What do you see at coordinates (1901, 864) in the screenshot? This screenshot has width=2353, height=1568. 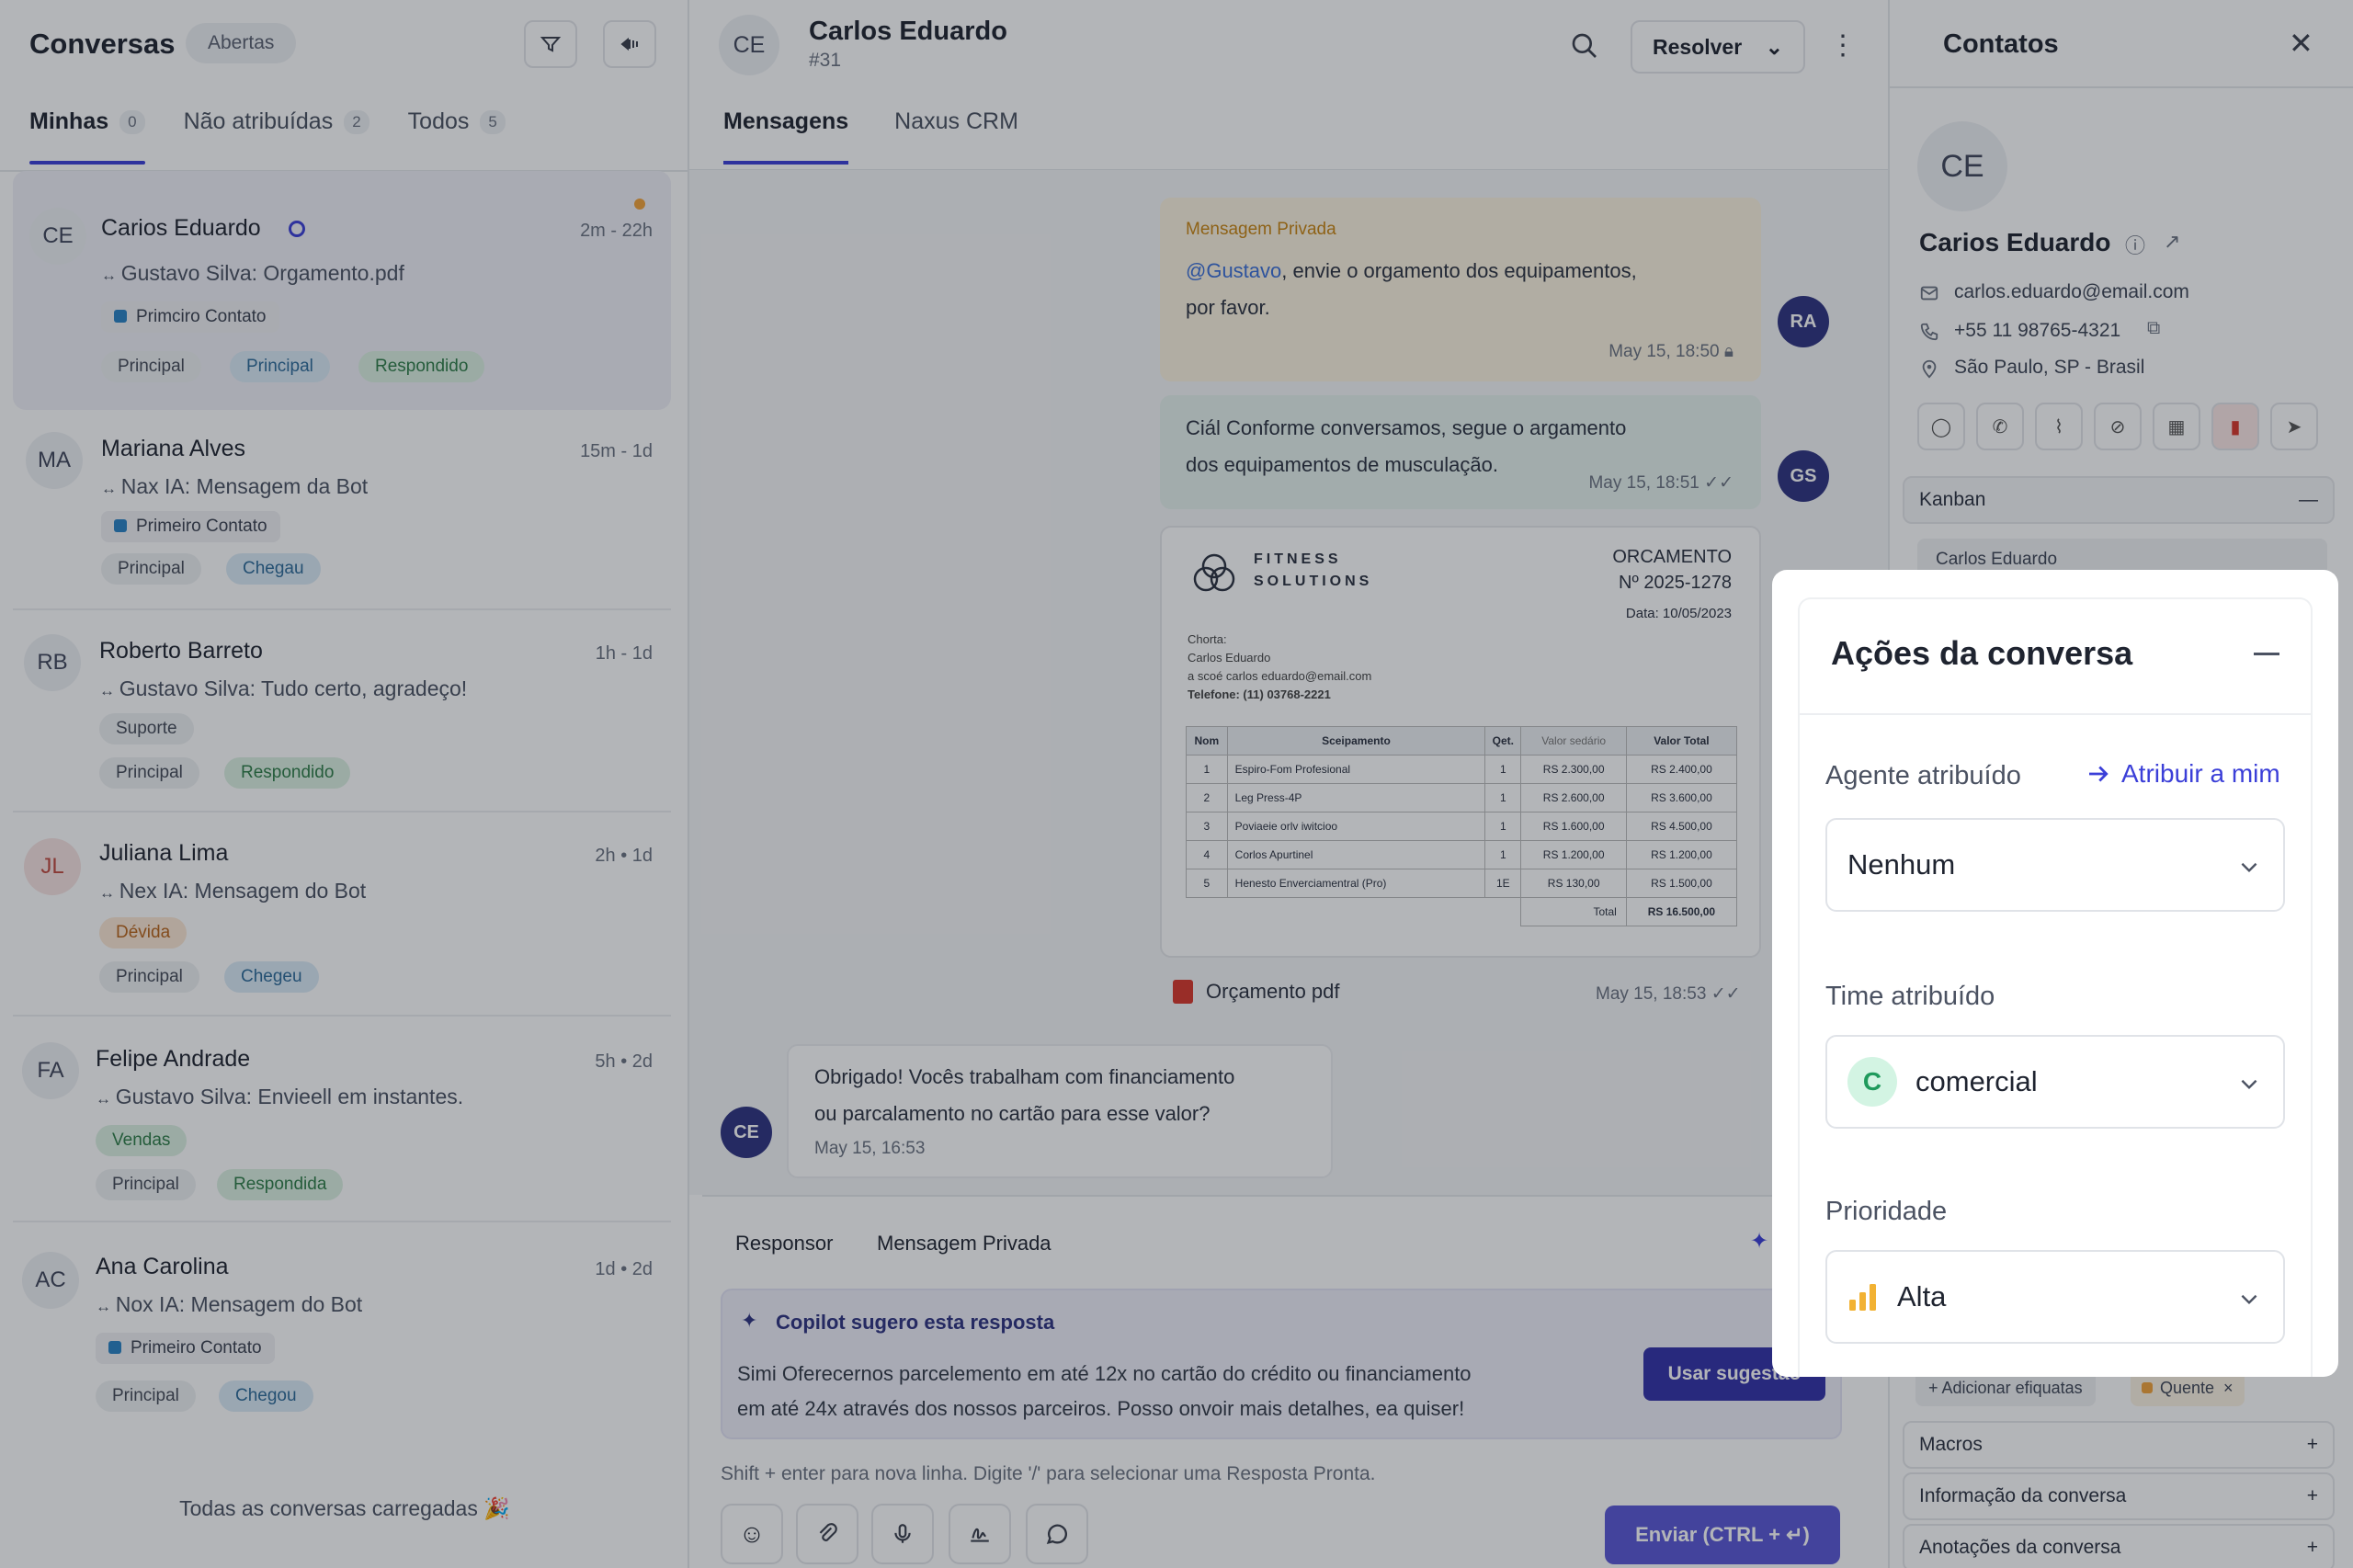 I see `agent-value: Nenhum` at bounding box center [1901, 864].